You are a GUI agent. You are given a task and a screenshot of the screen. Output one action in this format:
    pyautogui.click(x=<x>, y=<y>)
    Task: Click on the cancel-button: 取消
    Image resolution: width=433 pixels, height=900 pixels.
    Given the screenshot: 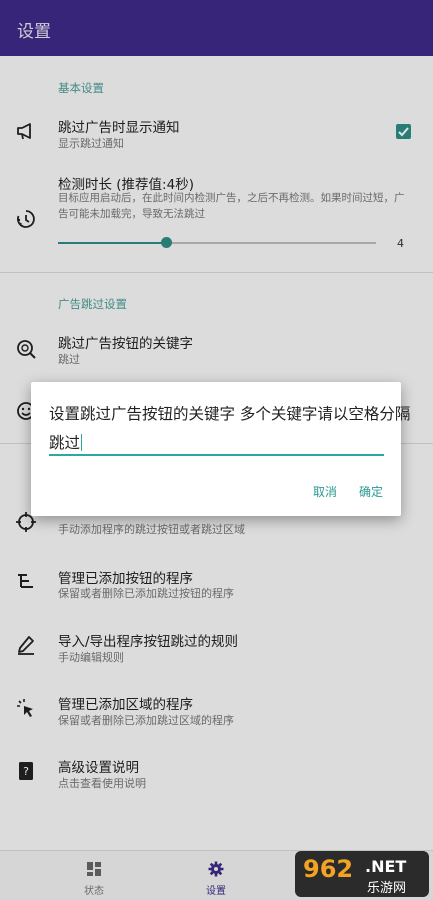 What is the action you would take?
    pyautogui.click(x=325, y=491)
    